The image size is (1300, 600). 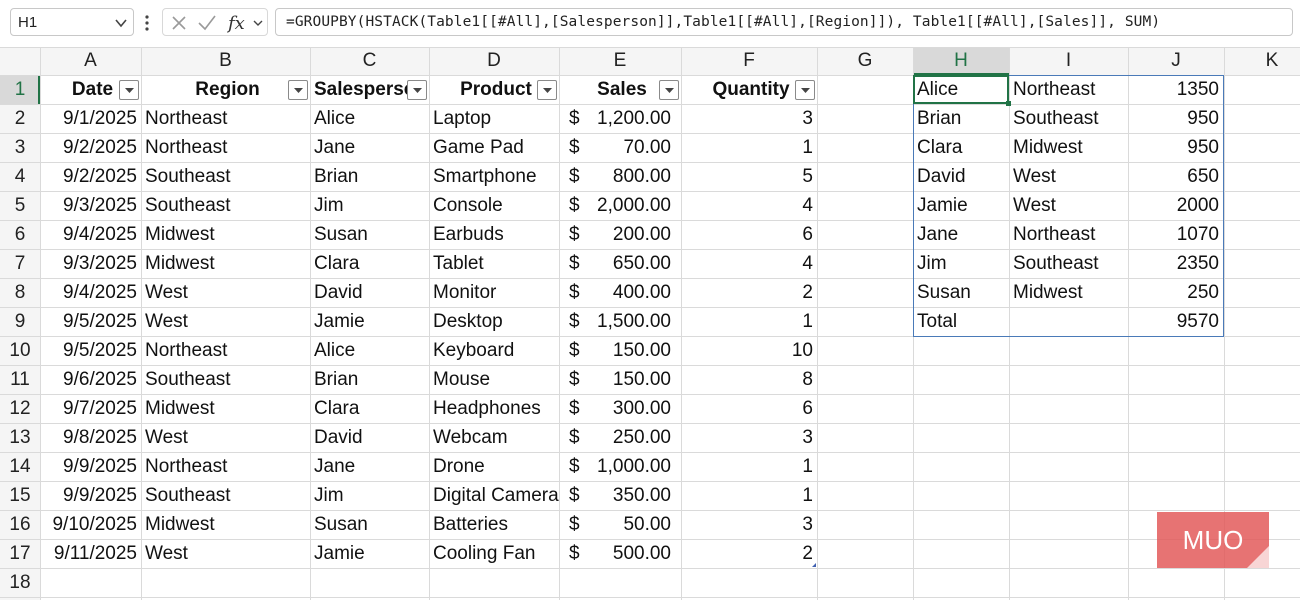 I want to click on row-header-5: 5, so click(x=20, y=205).